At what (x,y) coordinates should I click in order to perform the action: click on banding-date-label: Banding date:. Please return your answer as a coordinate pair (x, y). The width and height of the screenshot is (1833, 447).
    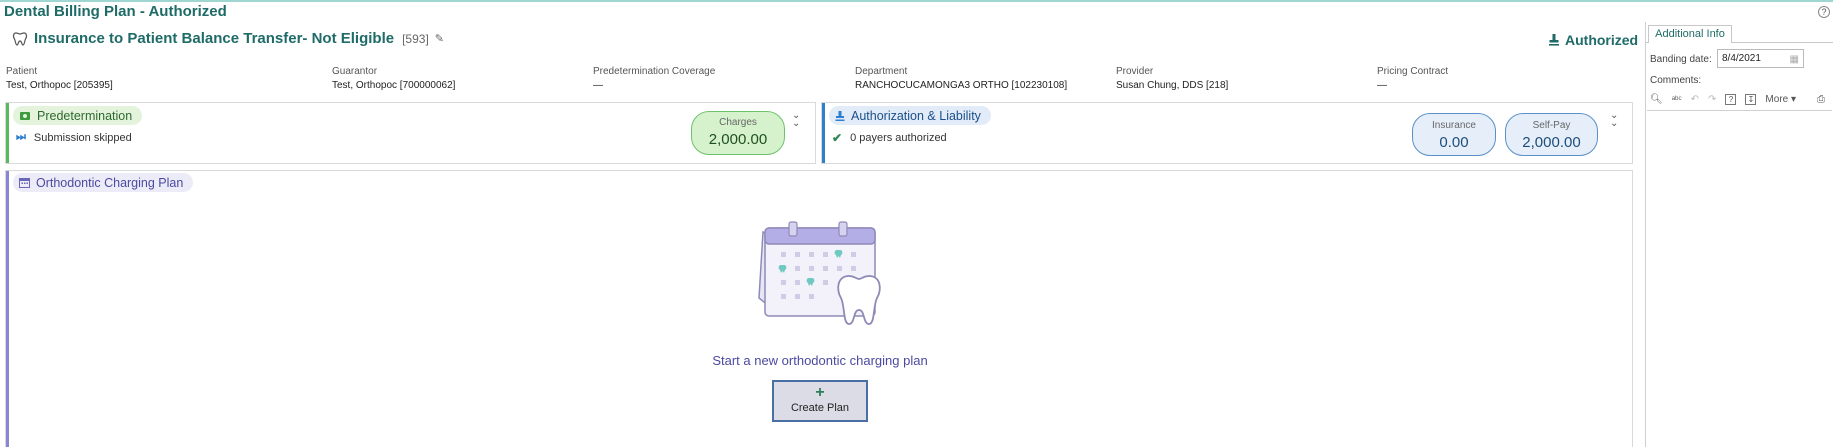
    Looking at the image, I should click on (1681, 59).